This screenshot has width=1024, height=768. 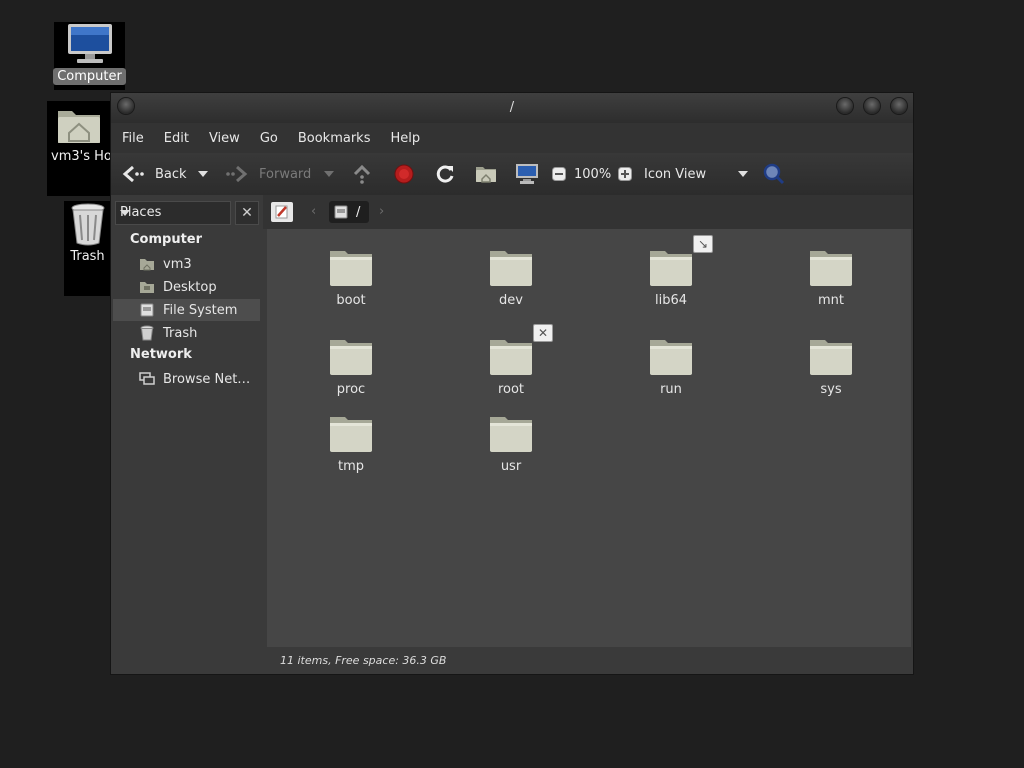 I want to click on folder-label: mnt, so click(x=831, y=300).